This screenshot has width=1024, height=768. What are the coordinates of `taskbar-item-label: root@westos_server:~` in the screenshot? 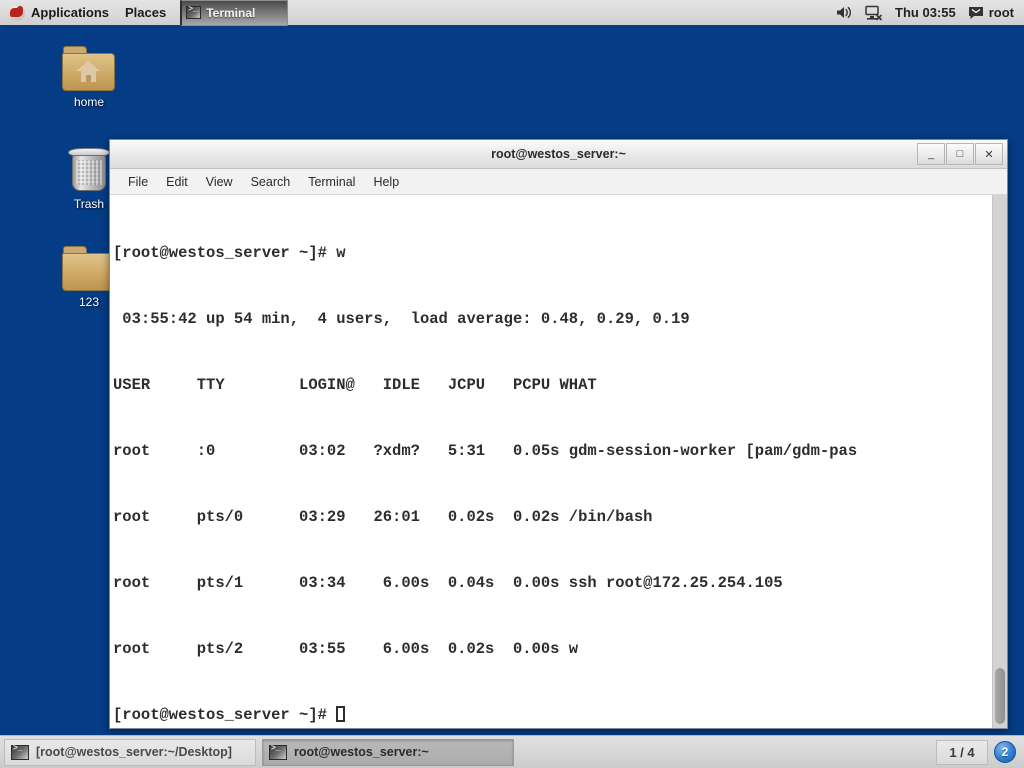 It's located at (361, 752).